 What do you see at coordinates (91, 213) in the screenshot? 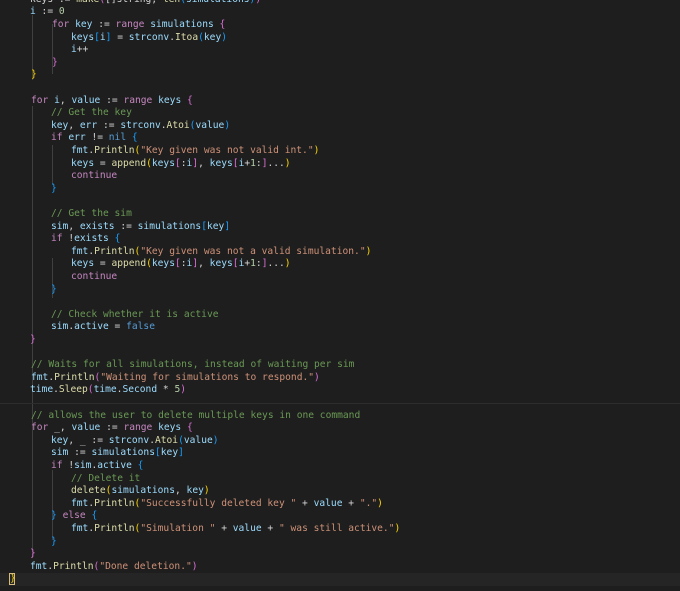
I see `code-token: // Get the sim` at bounding box center [91, 213].